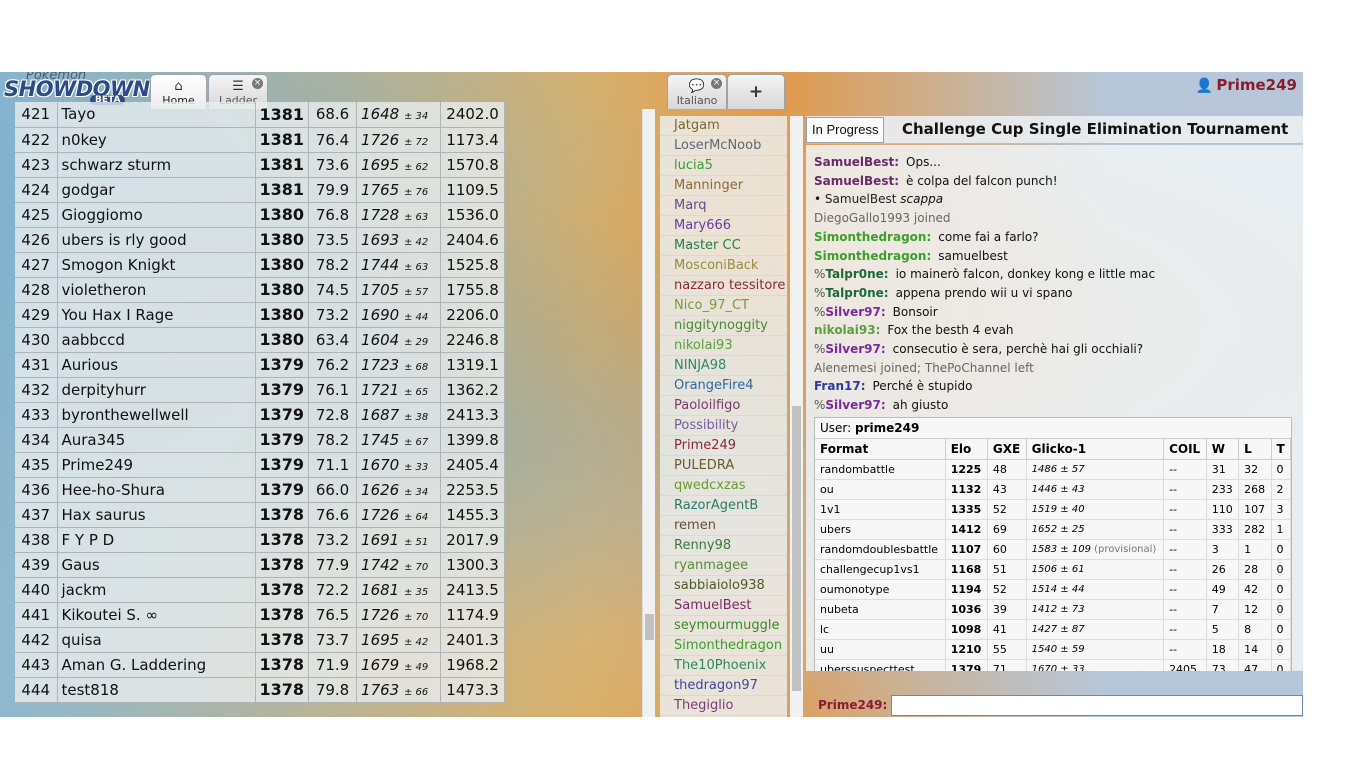 This screenshot has width=1370, height=770. Describe the element at coordinates (1097, 705) in the screenshot. I see `chat-input` at that location.